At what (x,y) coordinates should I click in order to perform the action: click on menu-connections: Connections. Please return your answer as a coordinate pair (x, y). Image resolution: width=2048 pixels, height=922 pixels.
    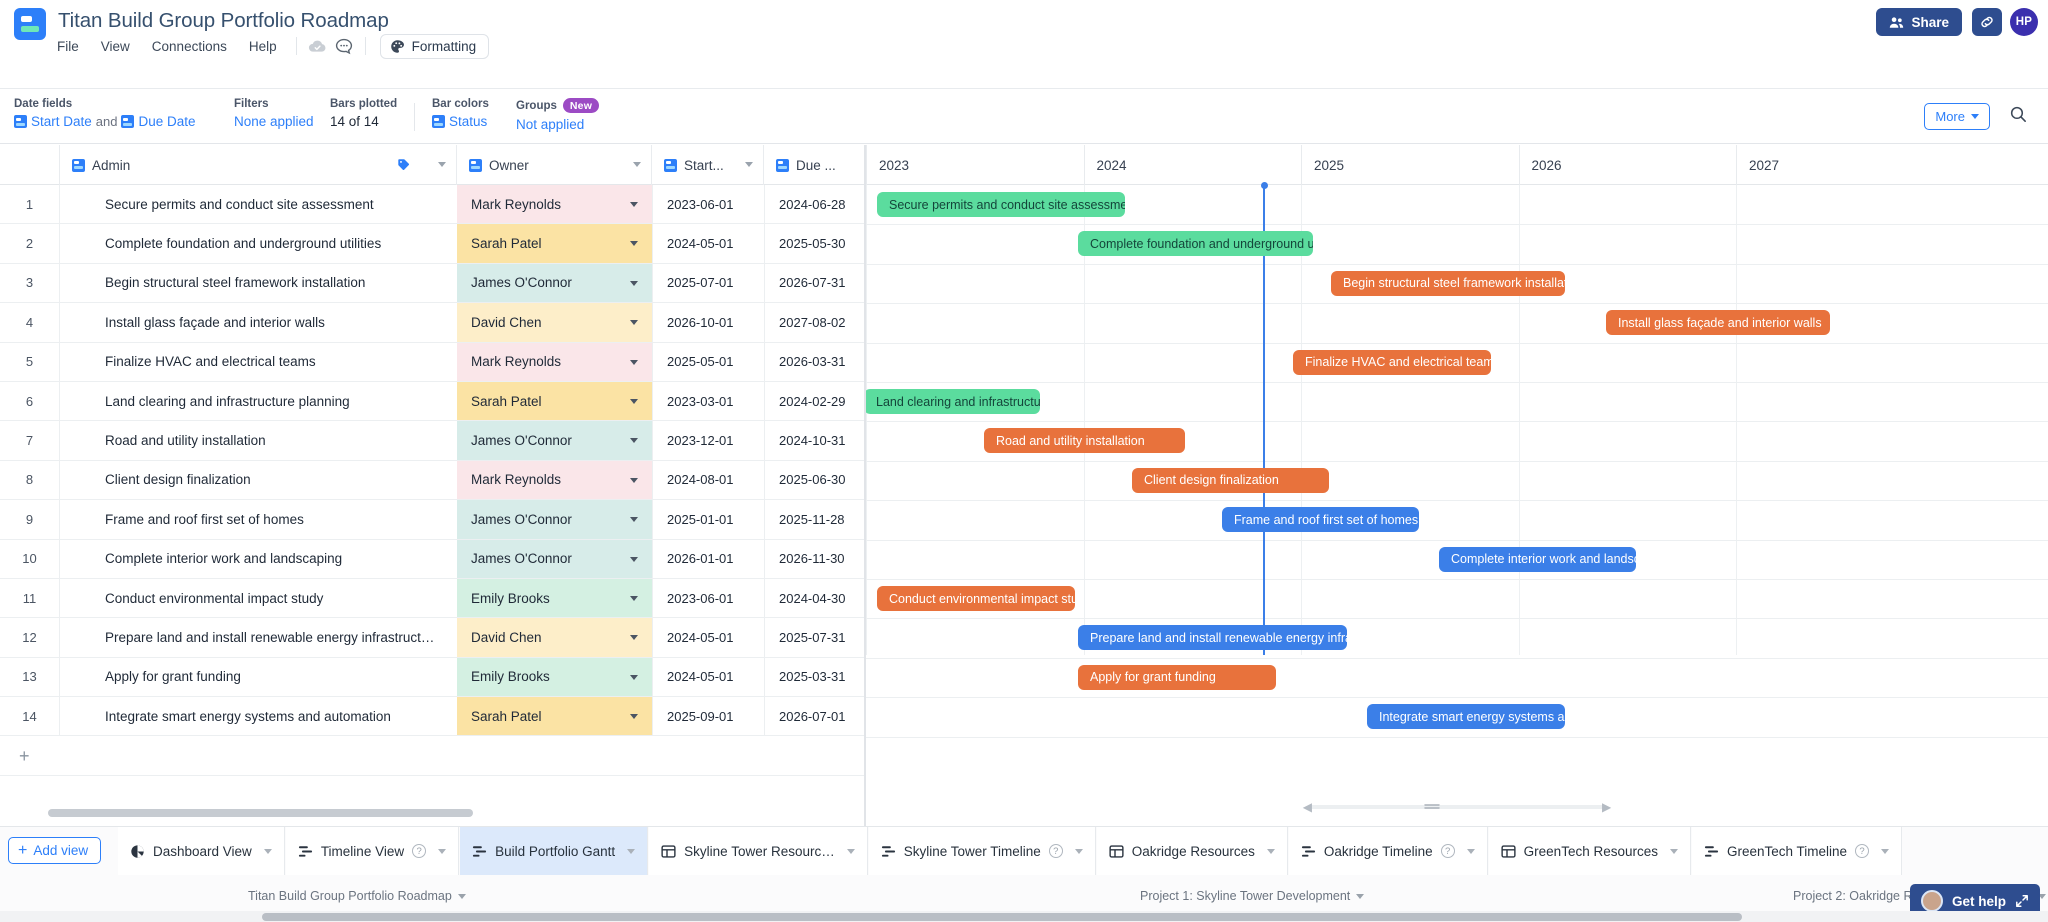
    Looking at the image, I should click on (189, 46).